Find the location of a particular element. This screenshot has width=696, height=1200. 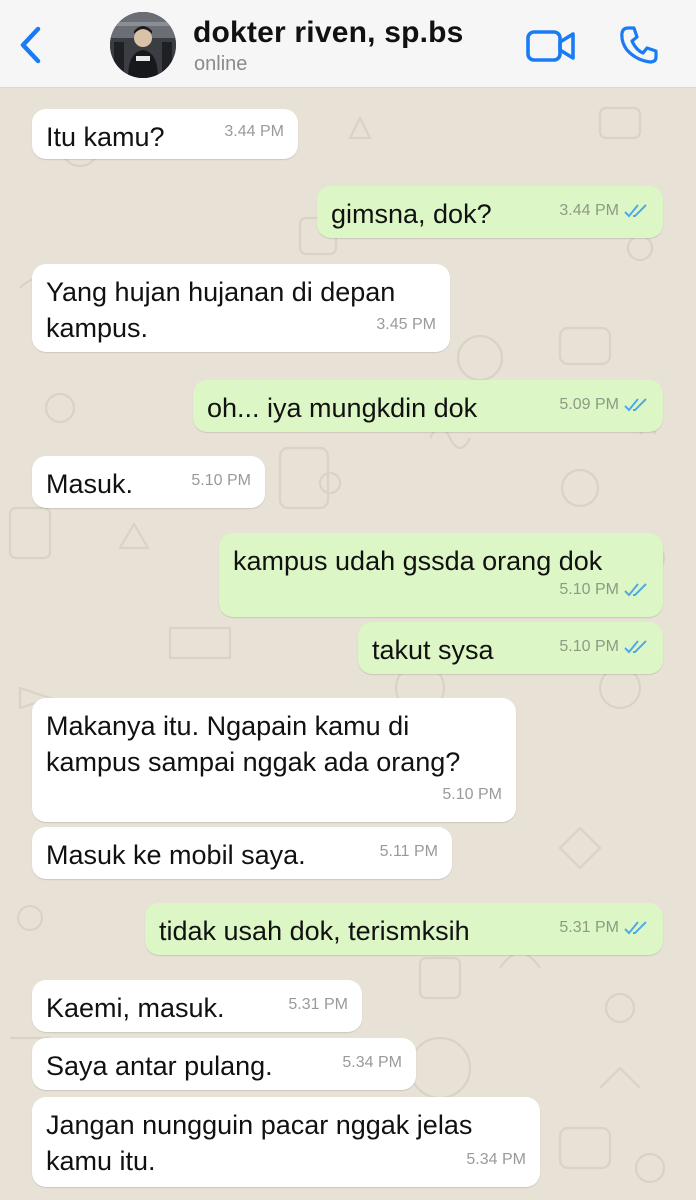

voice-call-button is located at coordinates (639, 45).